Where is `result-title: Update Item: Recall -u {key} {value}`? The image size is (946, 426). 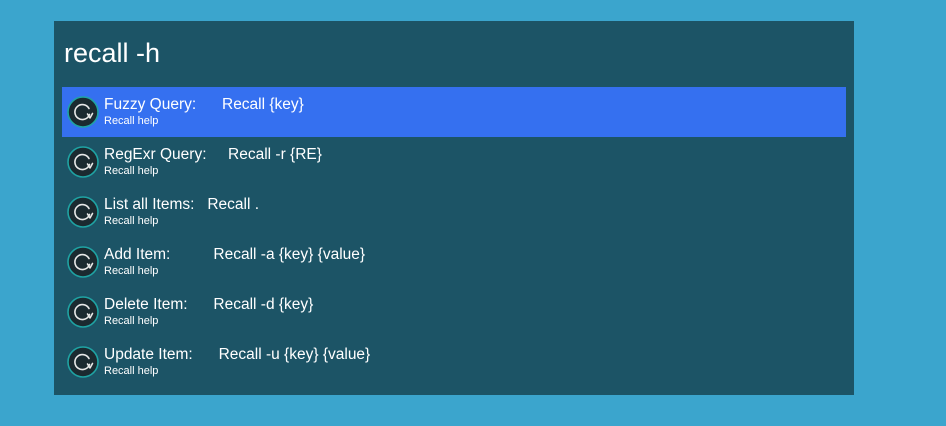 result-title: Update Item: Recall -u {key} {value} is located at coordinates (237, 354).